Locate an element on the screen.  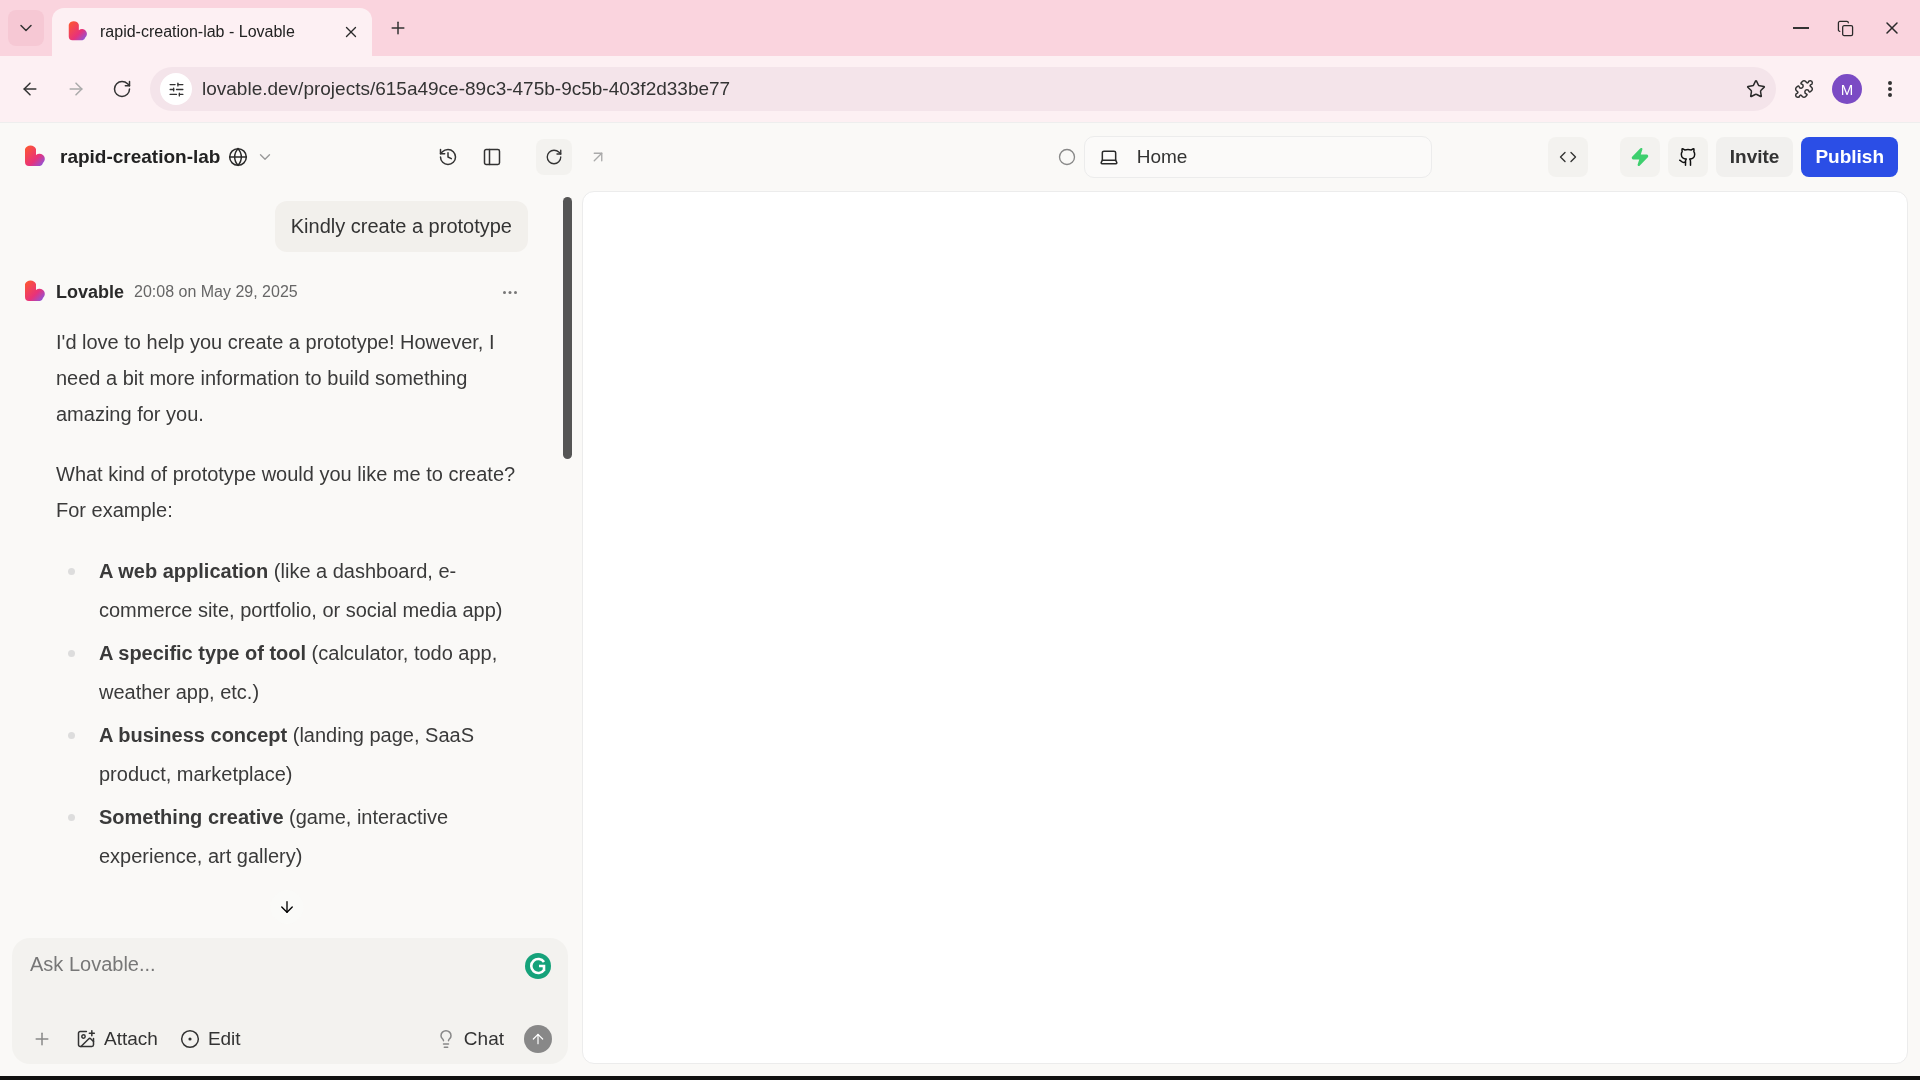
status-circle-icon is located at coordinates (1066, 157).